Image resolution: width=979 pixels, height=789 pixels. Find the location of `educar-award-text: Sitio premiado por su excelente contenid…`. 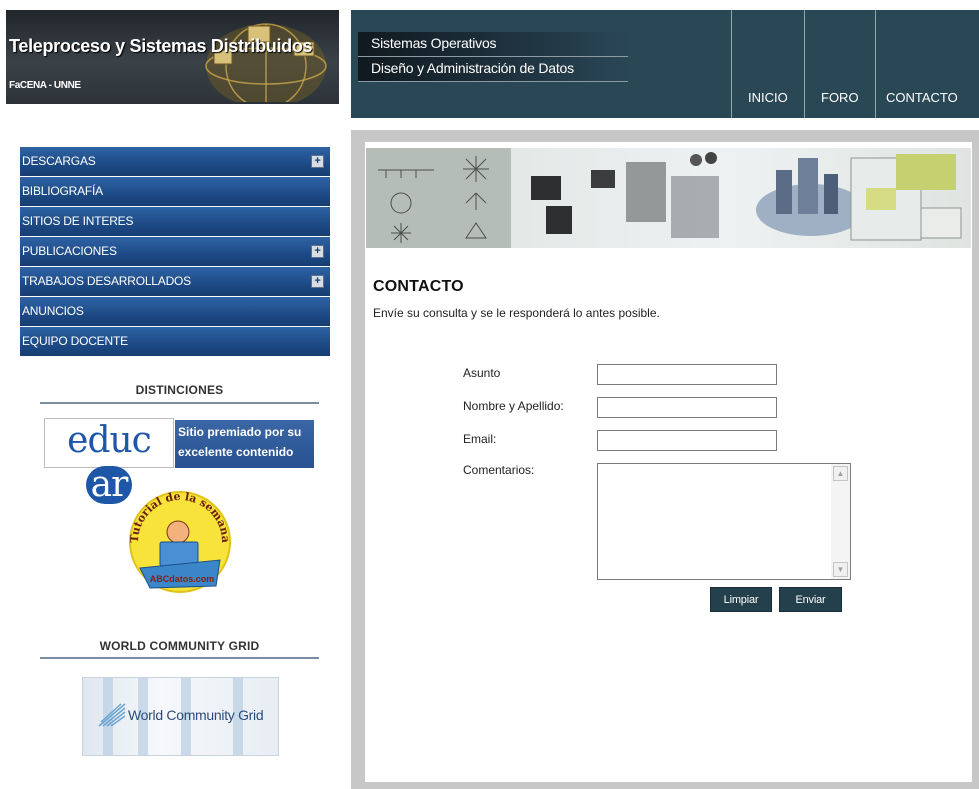

educar-award-text: Sitio premiado por su excelente contenid… is located at coordinates (244, 444).